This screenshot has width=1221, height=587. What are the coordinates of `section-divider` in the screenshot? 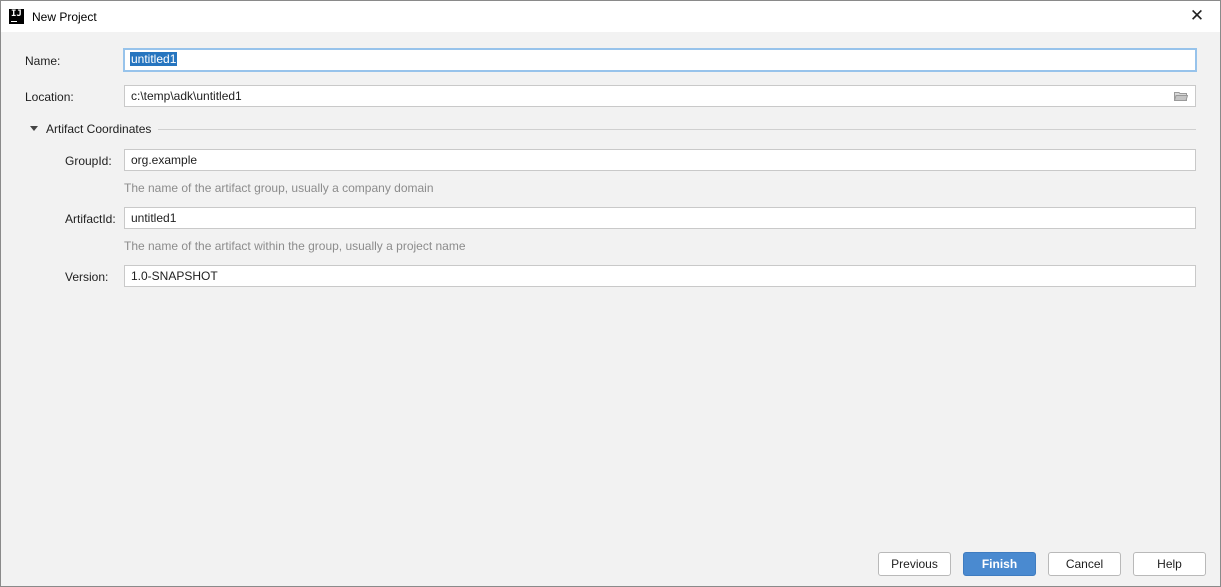 It's located at (677, 129).